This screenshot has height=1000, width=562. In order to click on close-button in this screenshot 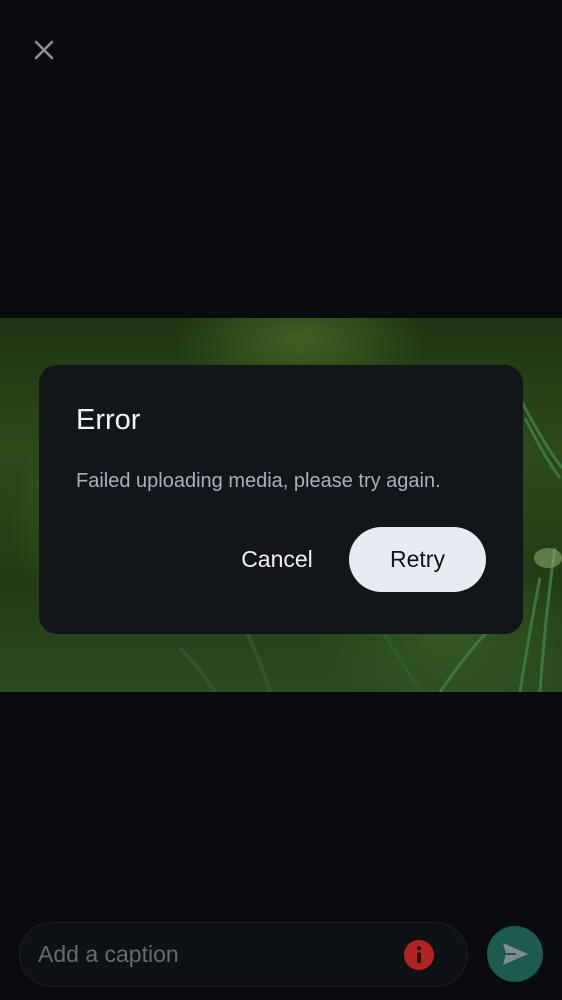, I will do `click(44, 50)`.